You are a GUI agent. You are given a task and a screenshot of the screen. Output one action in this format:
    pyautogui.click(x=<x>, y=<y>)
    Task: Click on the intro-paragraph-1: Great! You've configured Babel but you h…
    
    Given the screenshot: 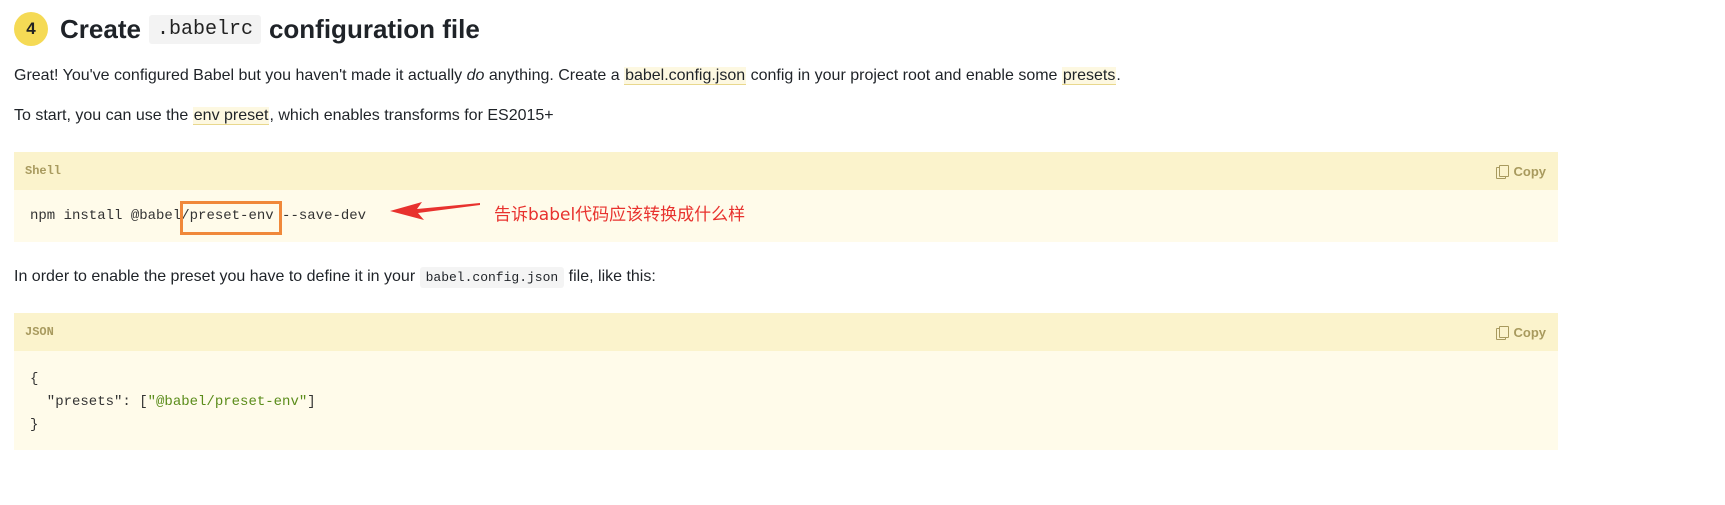 What is the action you would take?
    pyautogui.click(x=567, y=76)
    